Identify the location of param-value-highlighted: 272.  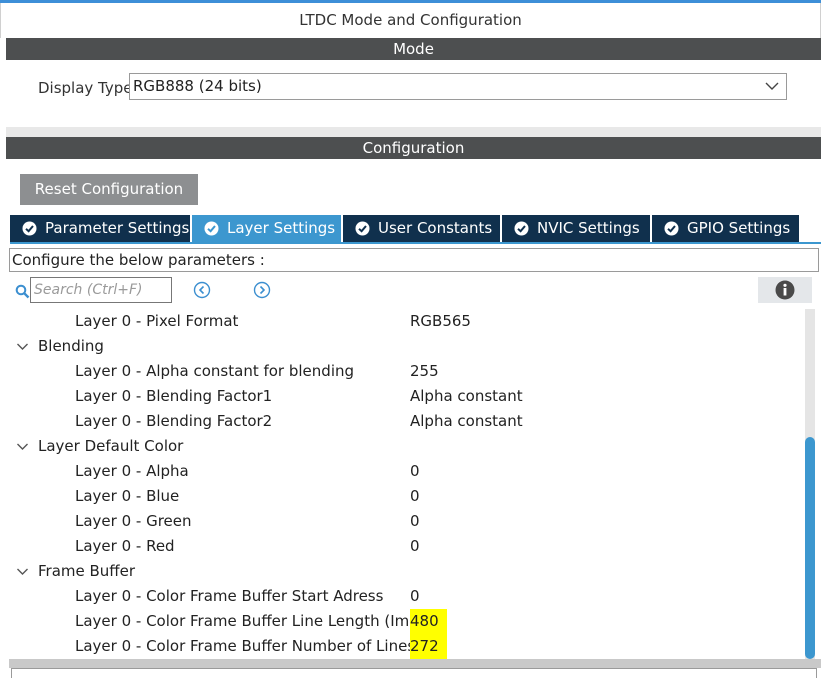
(428, 646).